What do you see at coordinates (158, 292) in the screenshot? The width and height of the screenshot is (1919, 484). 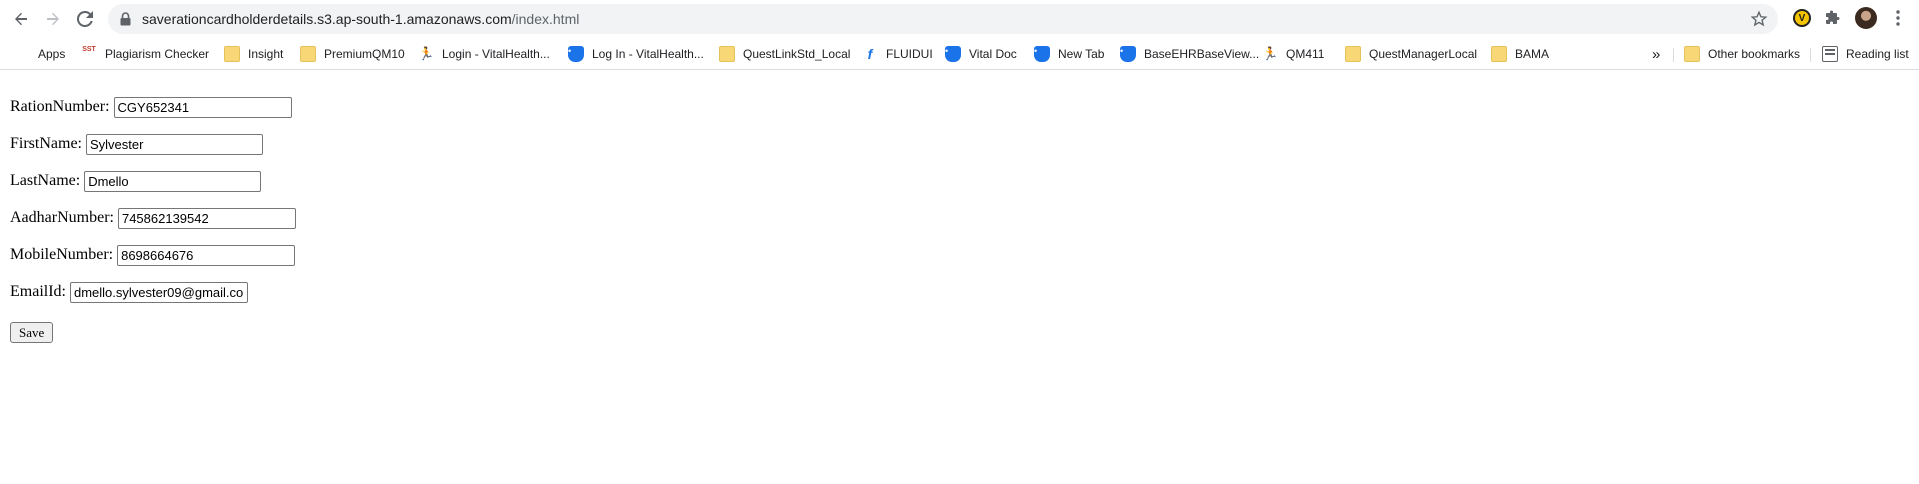 I see `email-id-input` at bounding box center [158, 292].